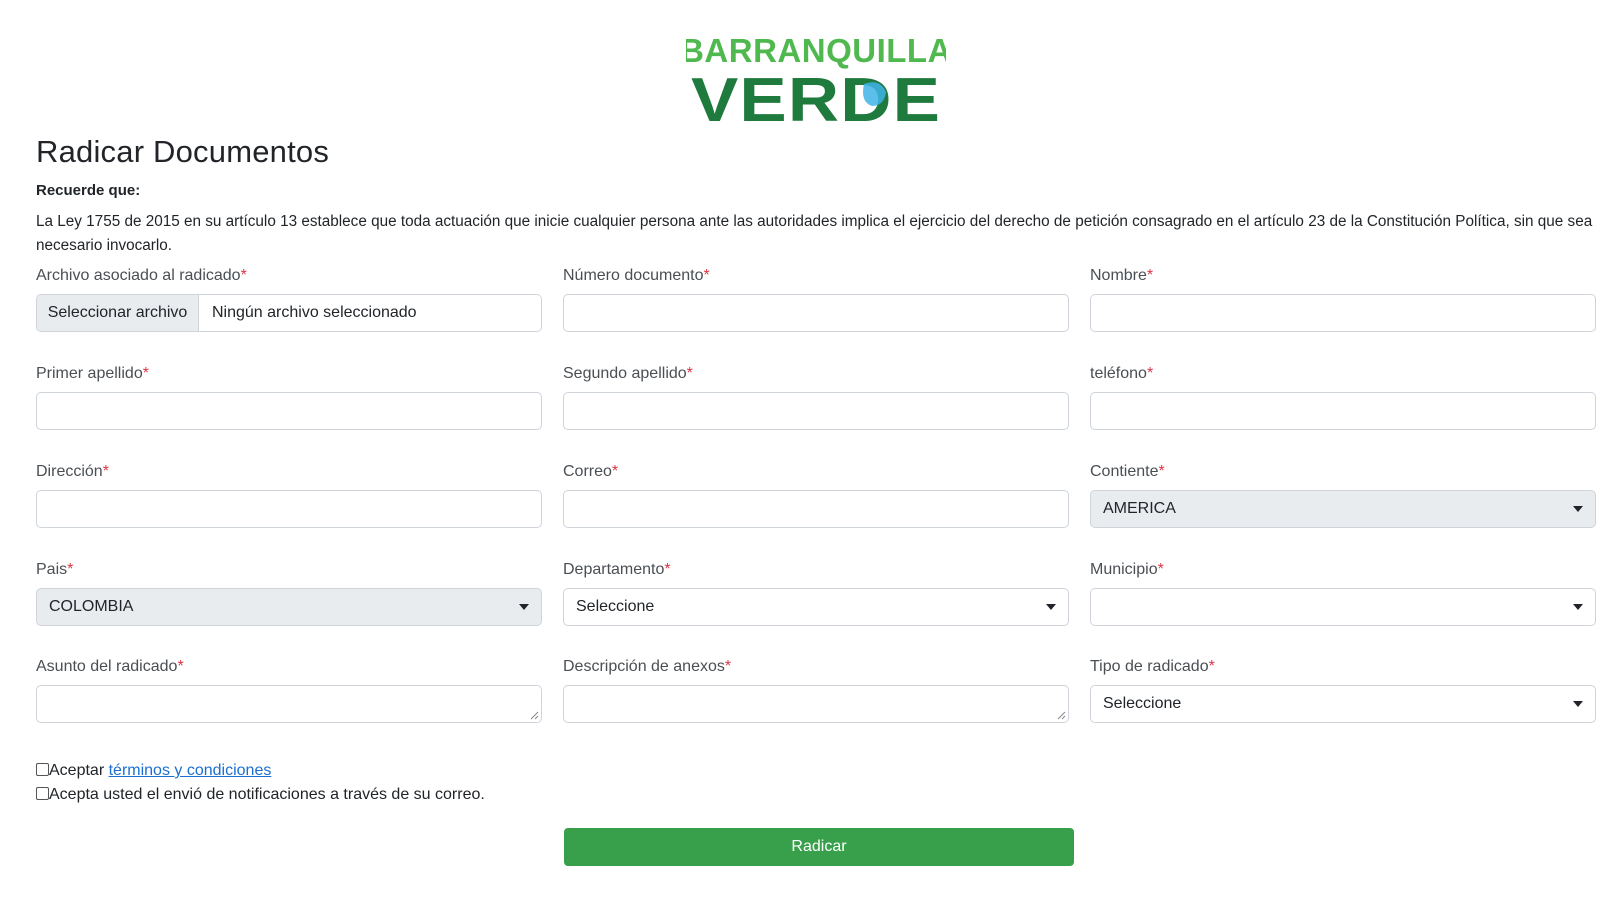 The image size is (1622, 921). What do you see at coordinates (72, 471) in the screenshot?
I see `field-label: Dirección*` at bounding box center [72, 471].